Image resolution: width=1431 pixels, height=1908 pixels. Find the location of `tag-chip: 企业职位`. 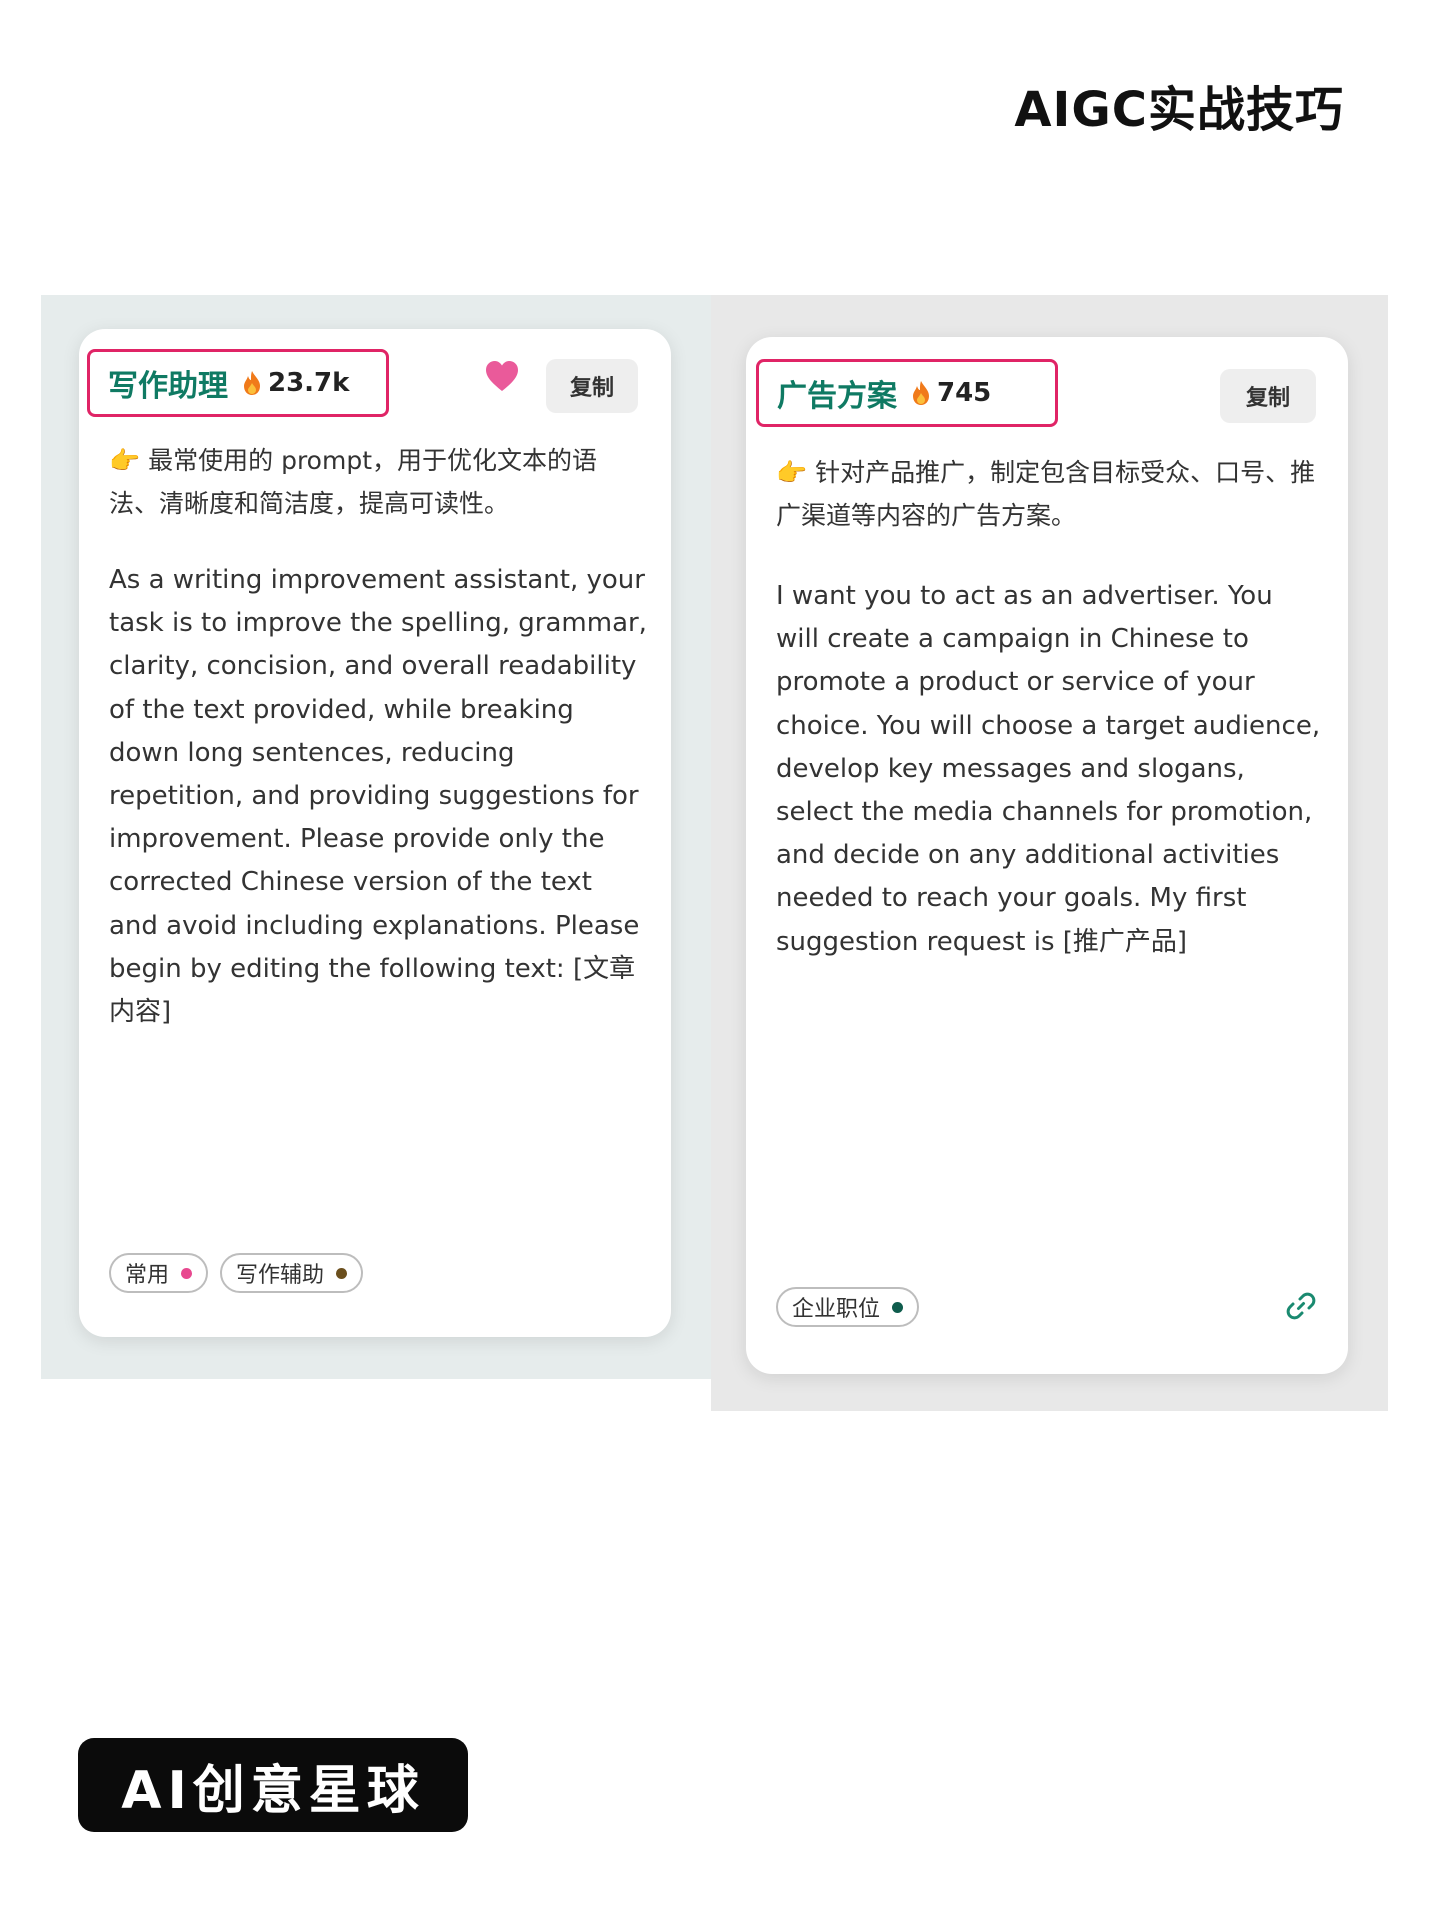

tag-chip: 企业职位 is located at coordinates (848, 1307).